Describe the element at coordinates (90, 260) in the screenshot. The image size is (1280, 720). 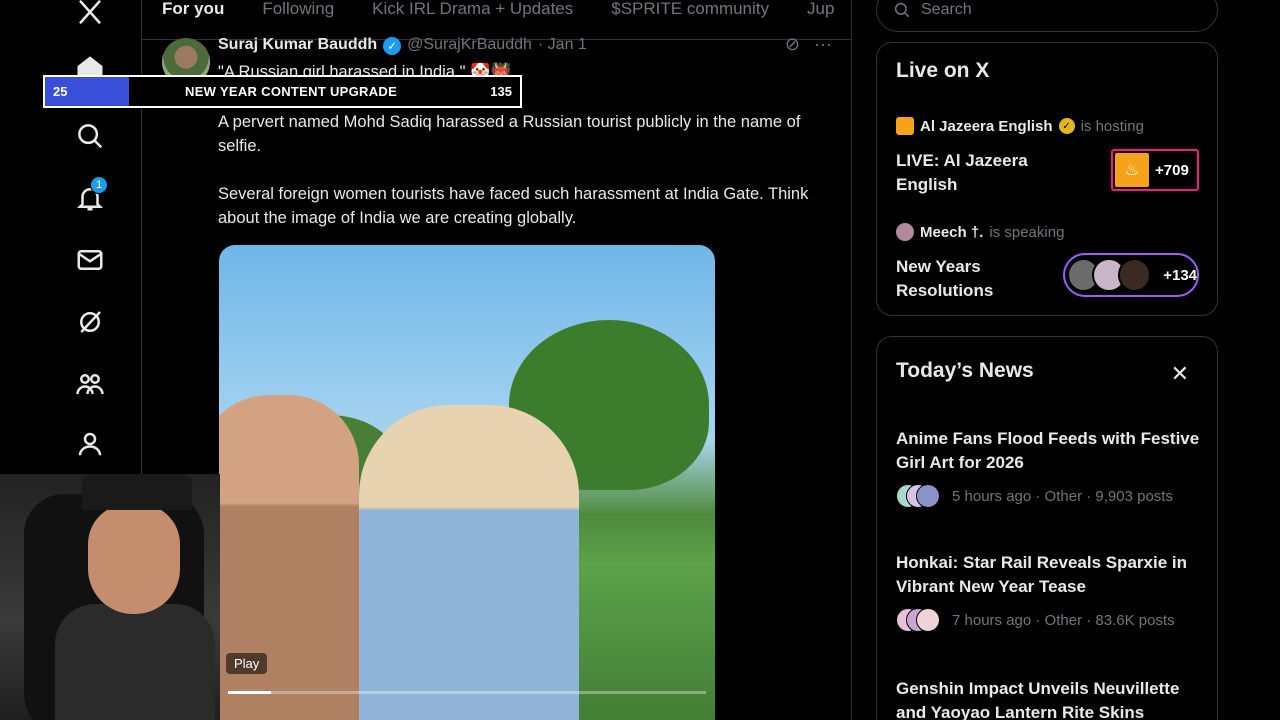
I see `messages-envelope-icon` at that location.